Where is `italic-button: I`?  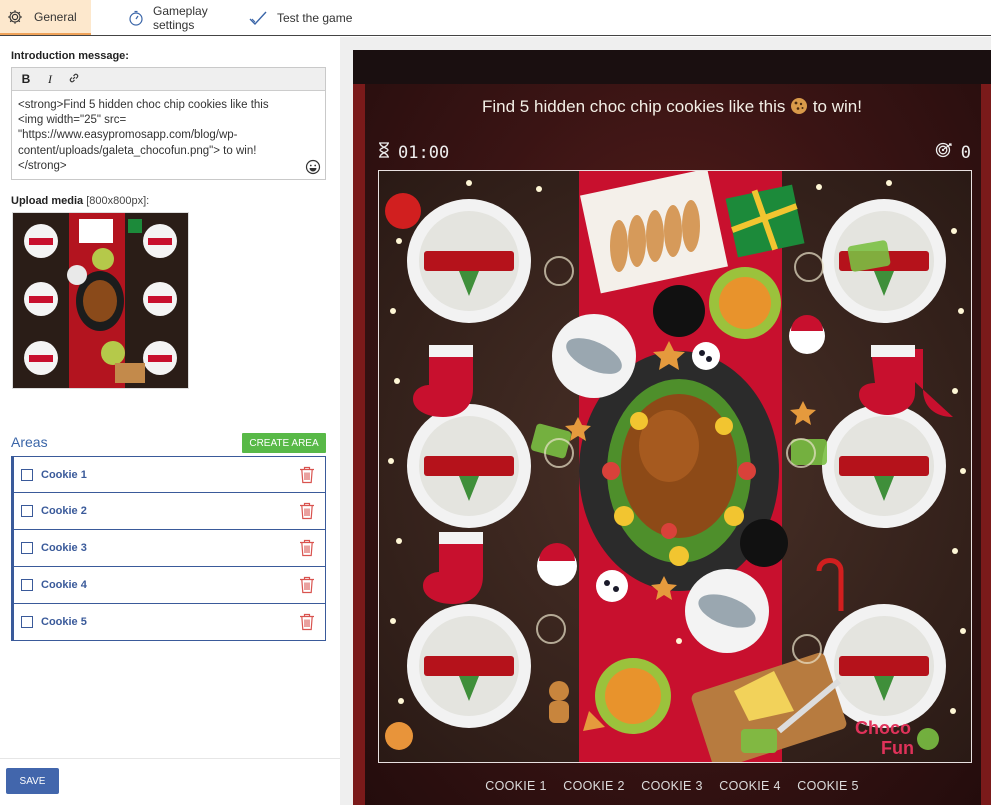
italic-button: I is located at coordinates (50, 79).